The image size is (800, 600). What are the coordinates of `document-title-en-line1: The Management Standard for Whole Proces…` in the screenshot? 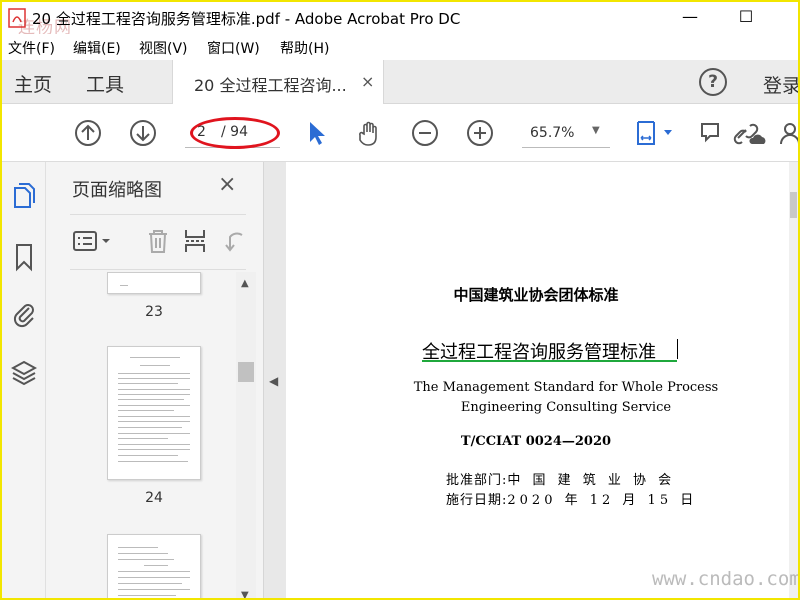 It's located at (566, 387).